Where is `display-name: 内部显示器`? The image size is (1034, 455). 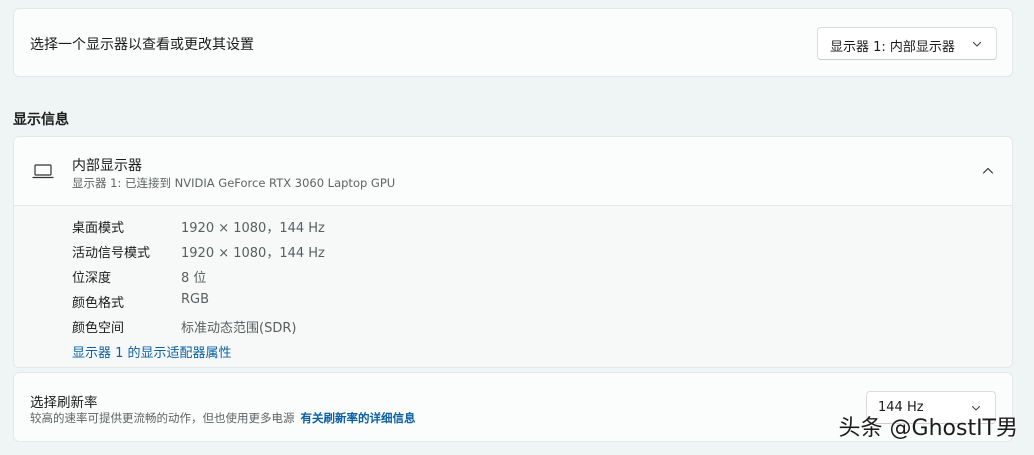 display-name: 内部显示器 is located at coordinates (107, 166).